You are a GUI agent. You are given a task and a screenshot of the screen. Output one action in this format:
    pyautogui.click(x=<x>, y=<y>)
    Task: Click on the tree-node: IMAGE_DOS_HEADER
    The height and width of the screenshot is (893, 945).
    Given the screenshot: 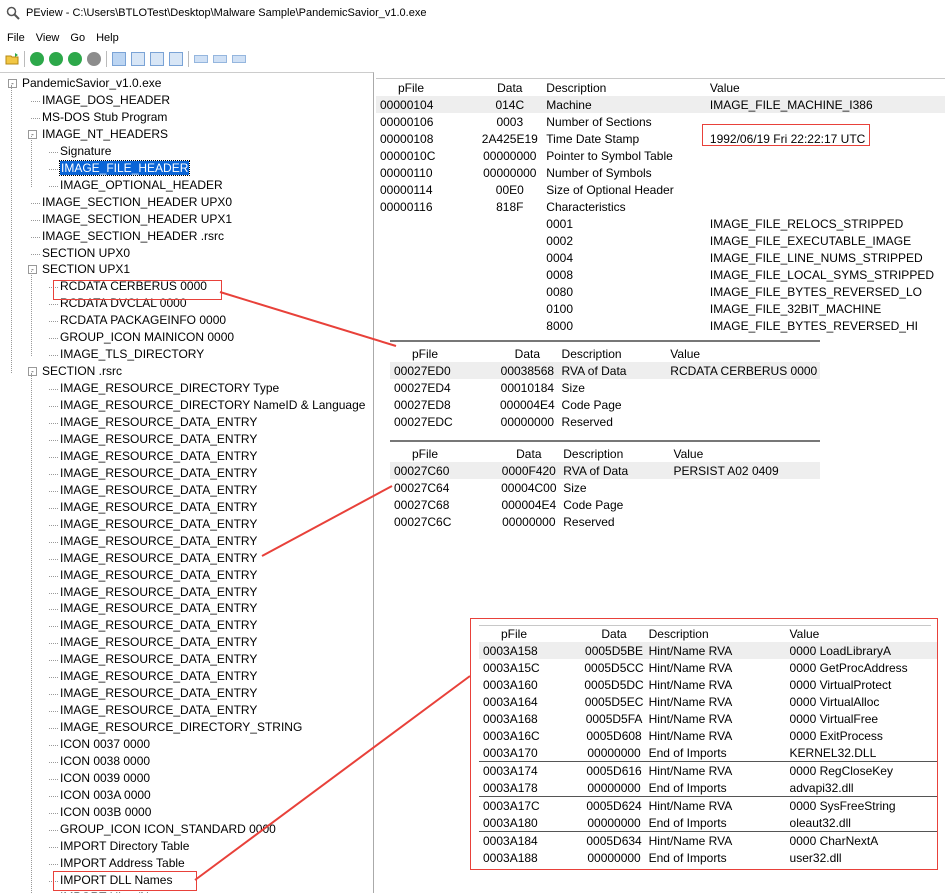 What is the action you would take?
    pyautogui.click(x=106, y=100)
    